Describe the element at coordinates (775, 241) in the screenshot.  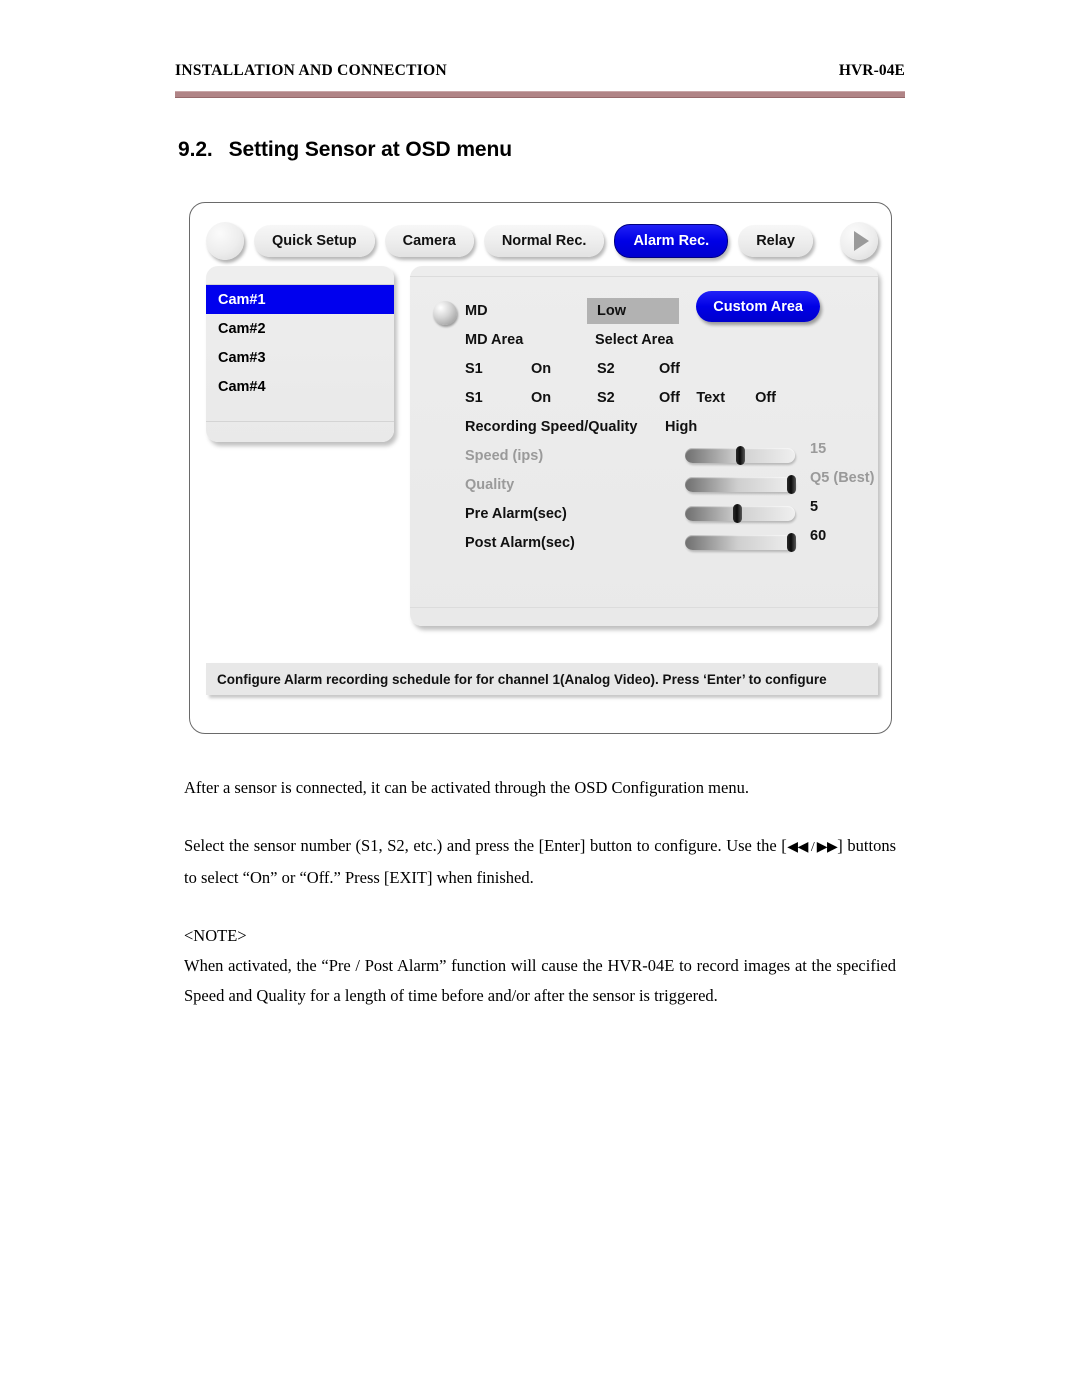
I see `tab-relay: Relay` at that location.